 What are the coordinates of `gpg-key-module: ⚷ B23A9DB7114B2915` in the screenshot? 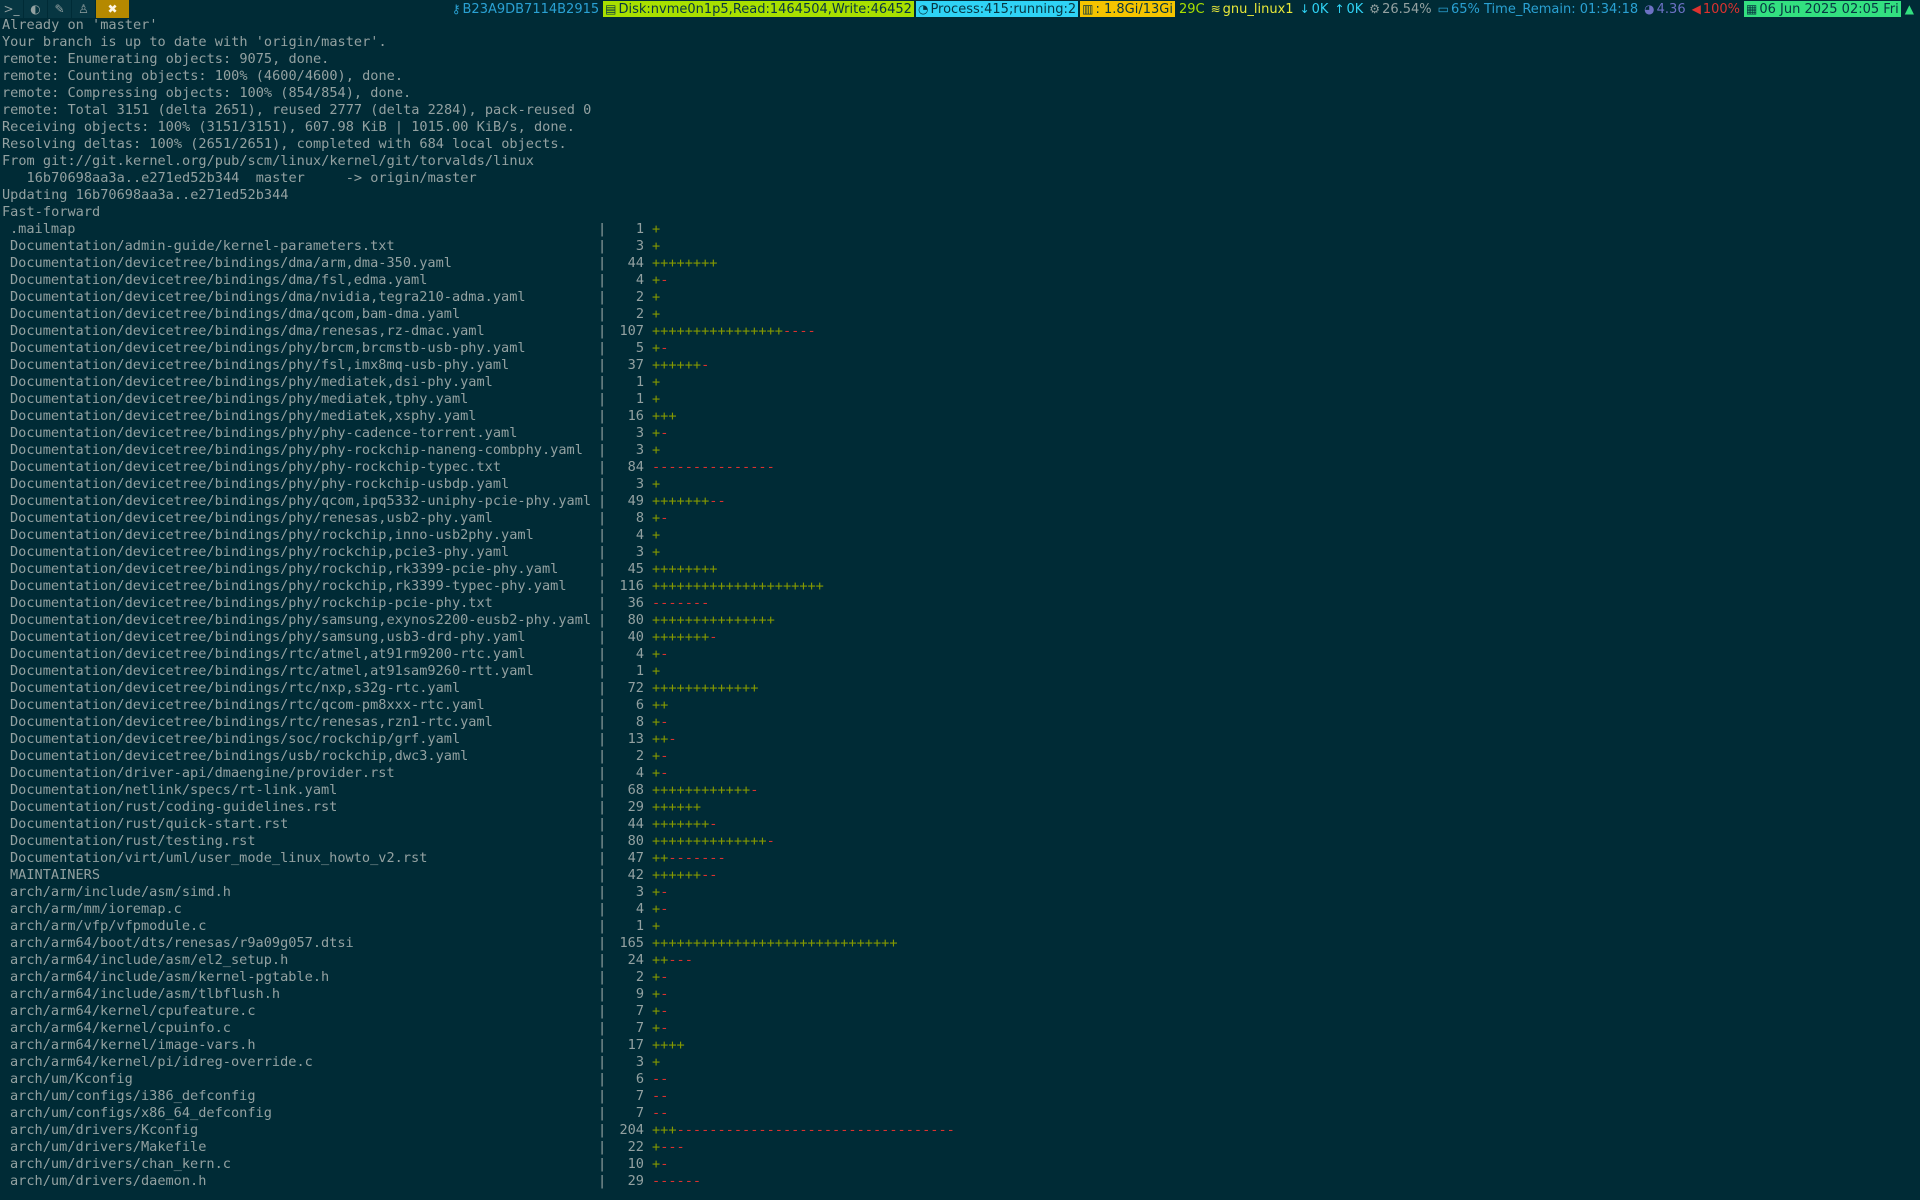 It's located at (525, 9).